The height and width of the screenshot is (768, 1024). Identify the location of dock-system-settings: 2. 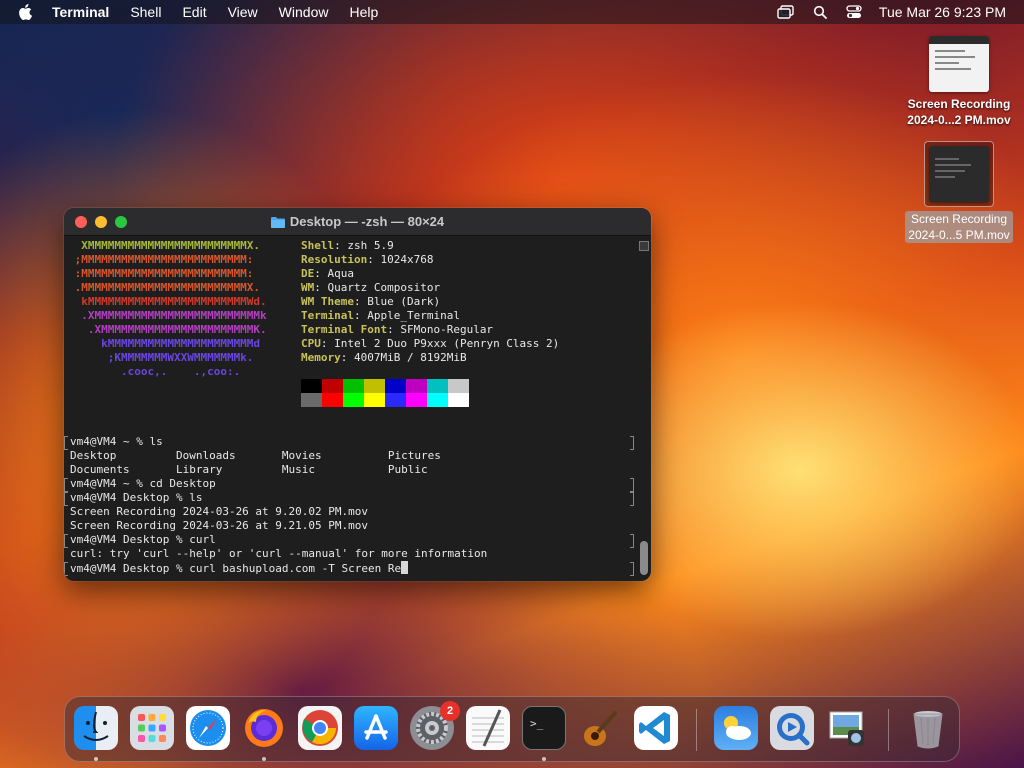
(435, 725).